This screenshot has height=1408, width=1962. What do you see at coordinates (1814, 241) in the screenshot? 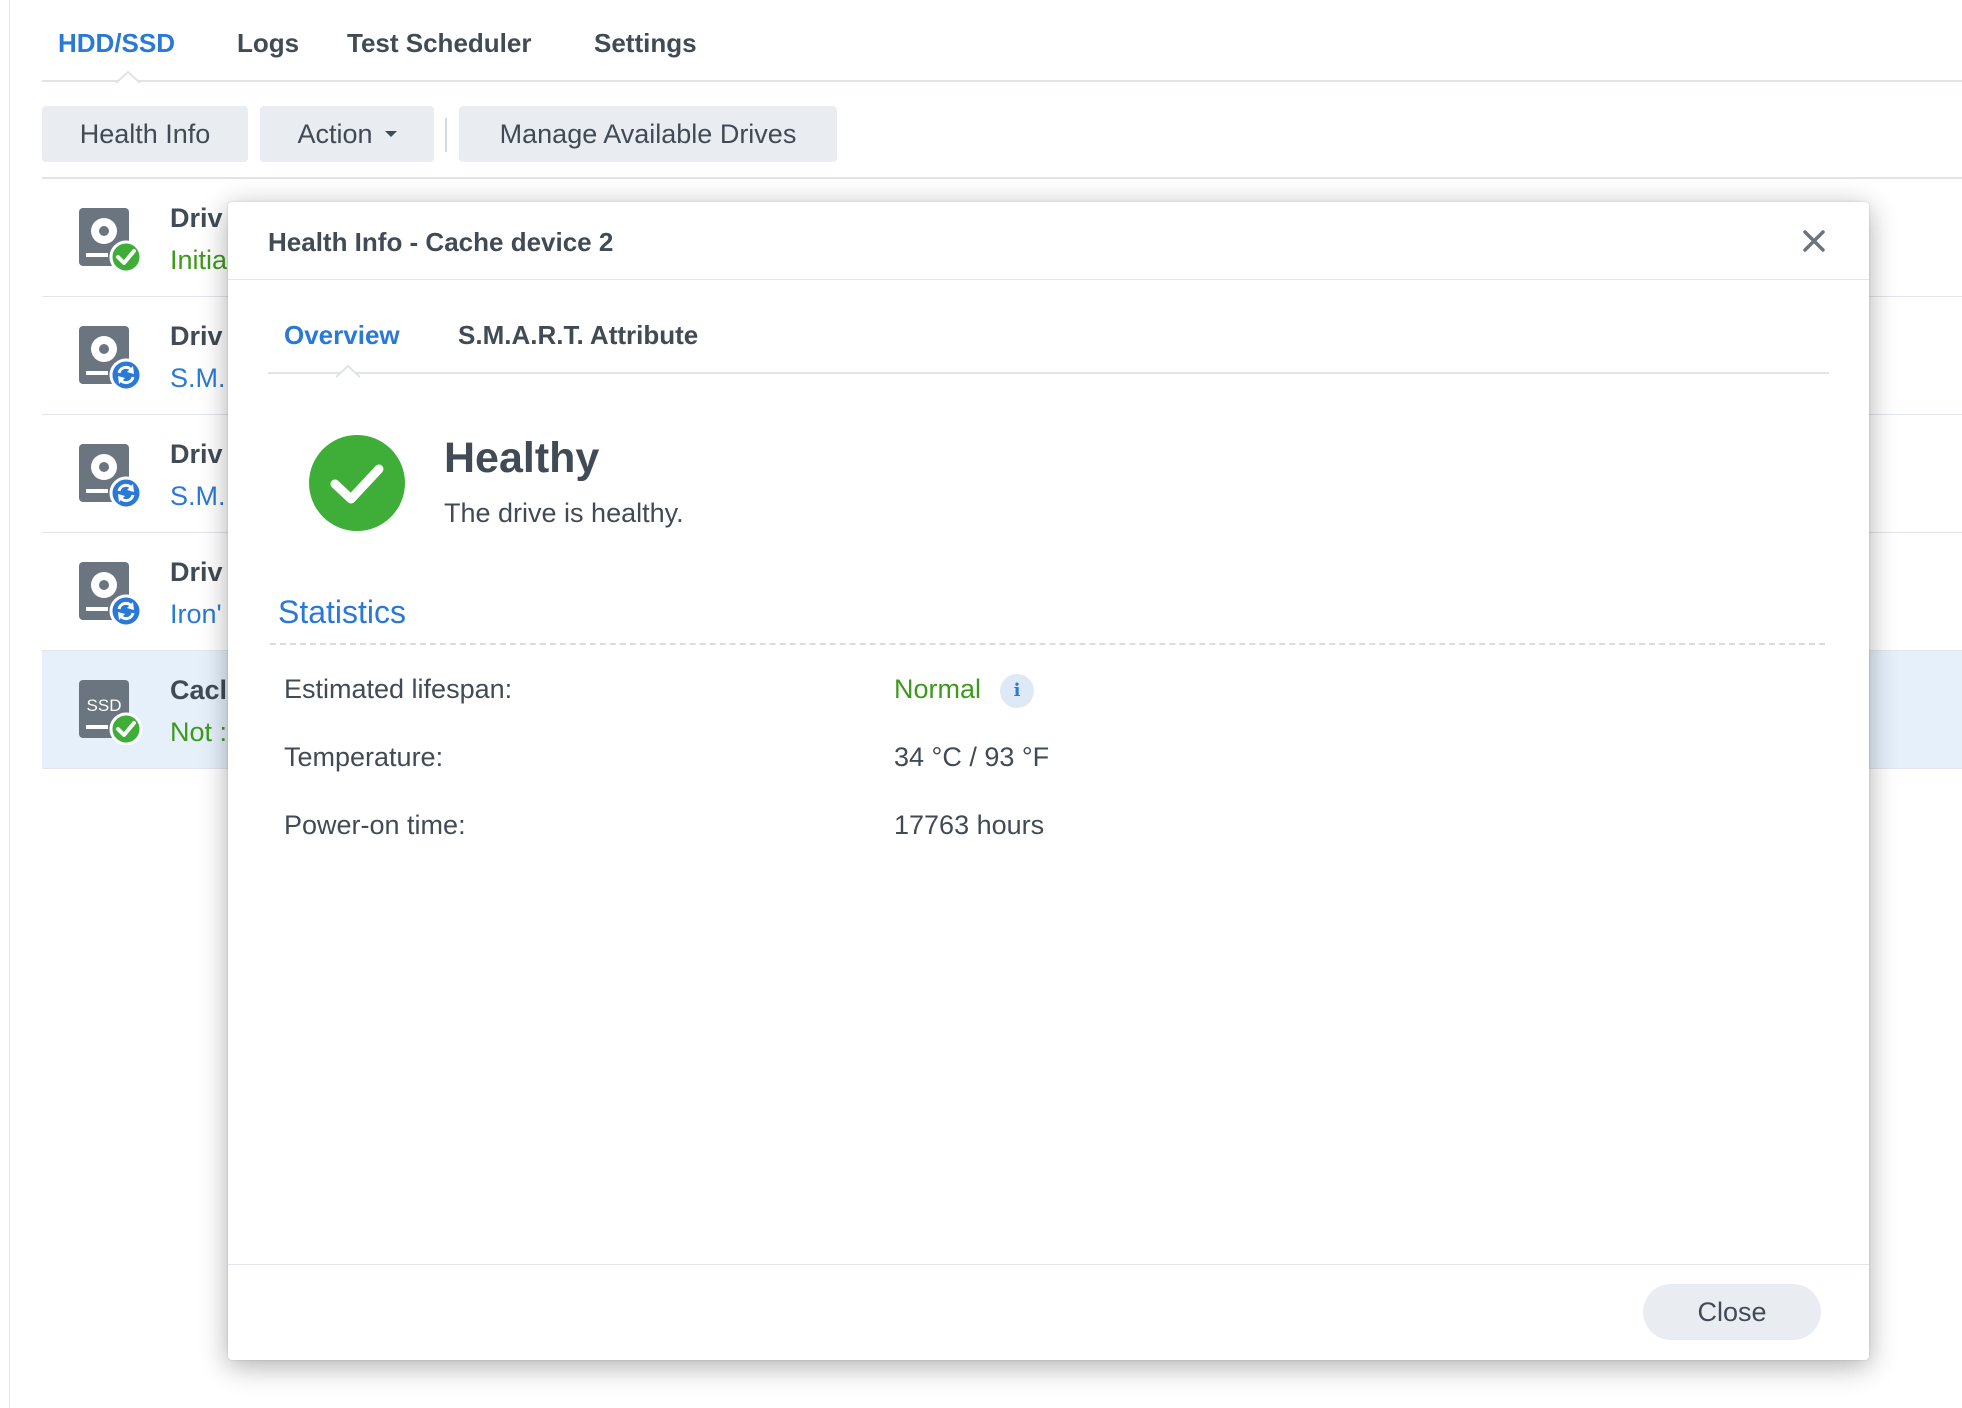
I see `close-icon` at bounding box center [1814, 241].